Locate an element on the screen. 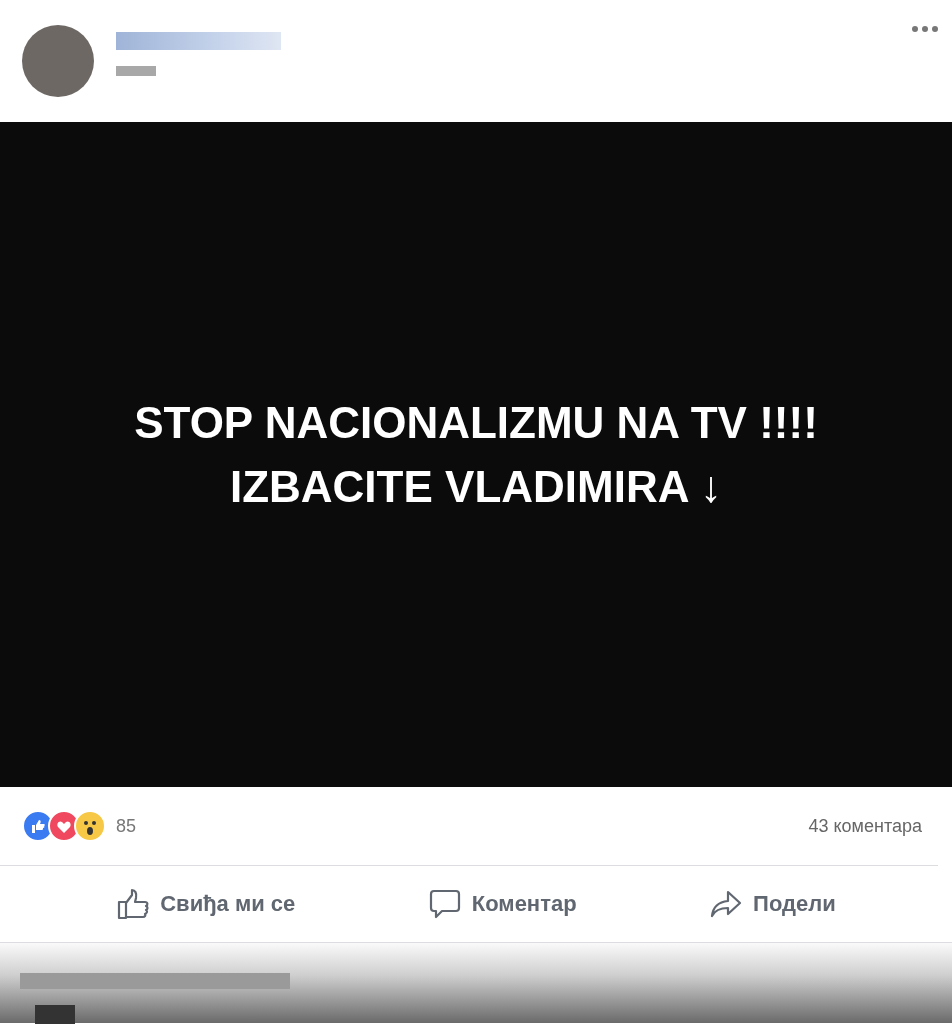 This screenshot has width=952, height=1024. share-button: Подели is located at coordinates (772, 904).